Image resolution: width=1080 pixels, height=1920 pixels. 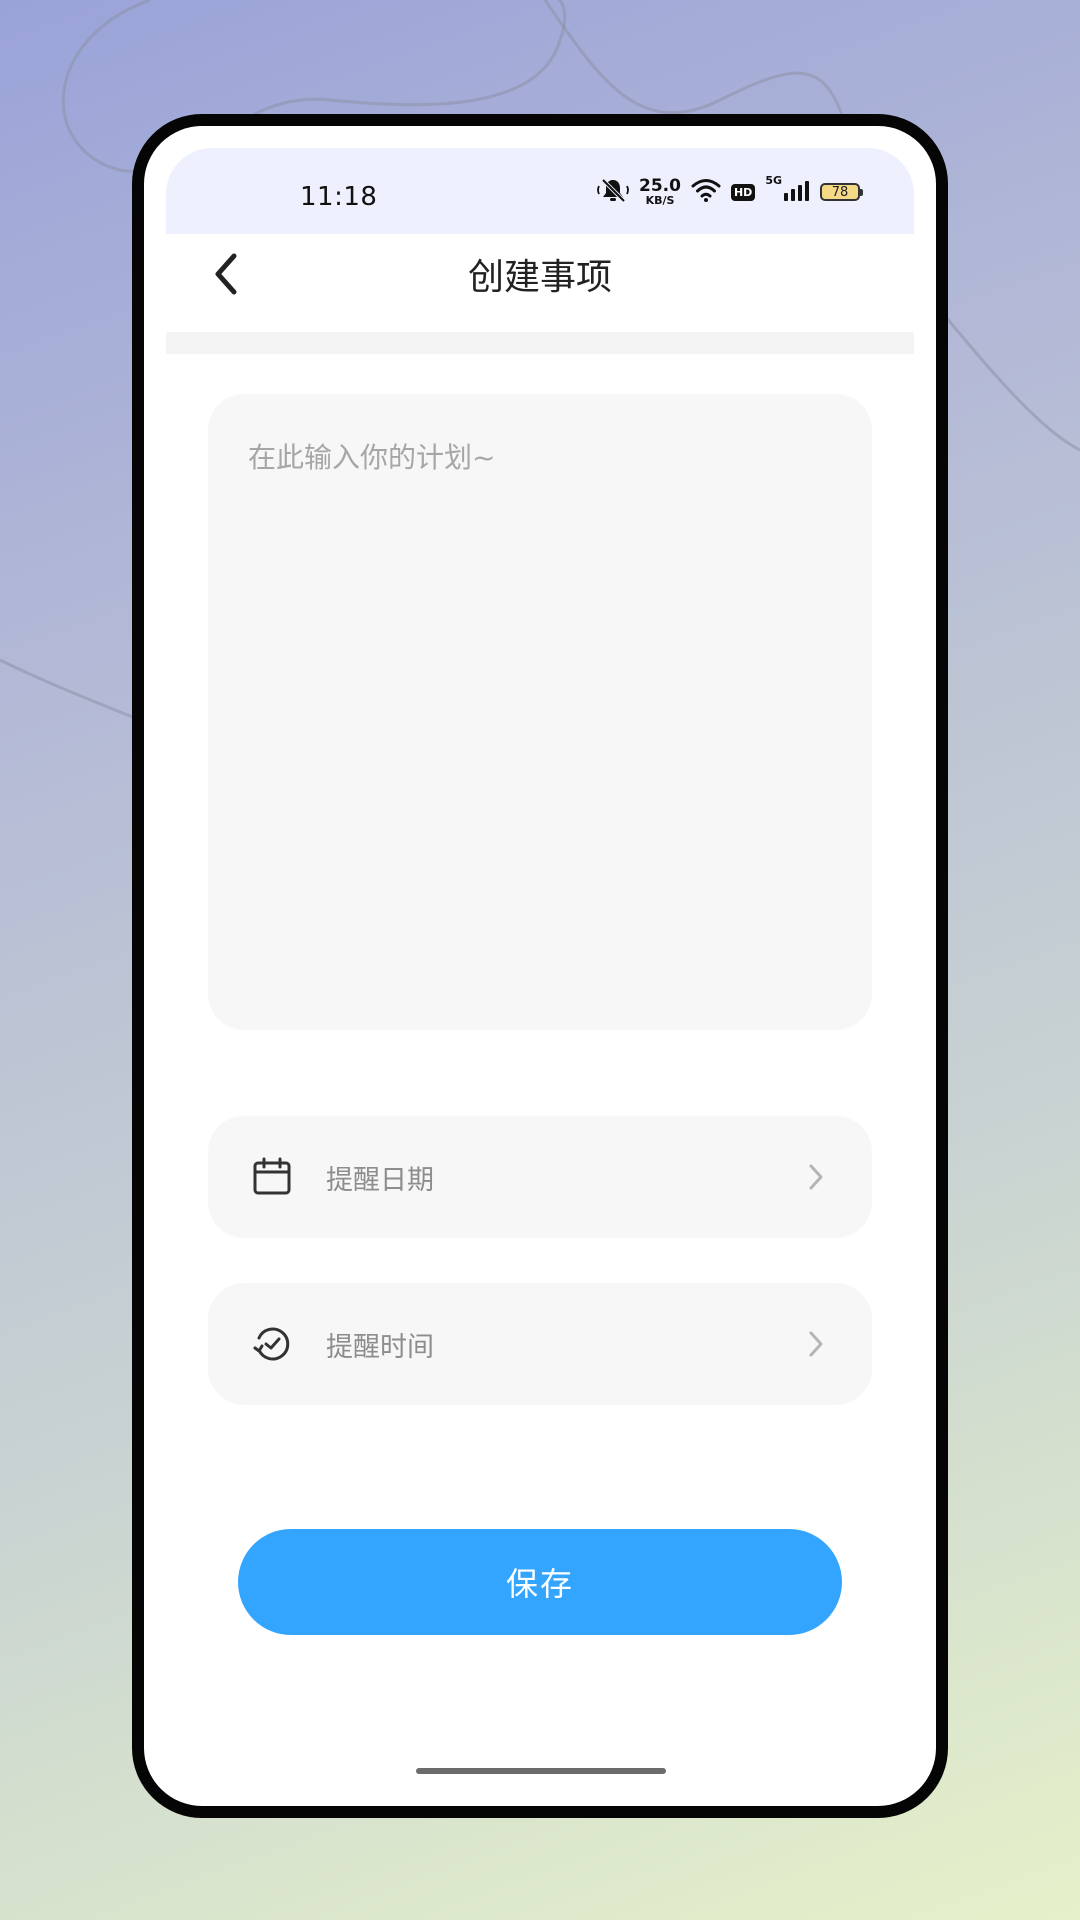 What do you see at coordinates (773, 180) in the screenshot?
I see `network-type: 5G` at bounding box center [773, 180].